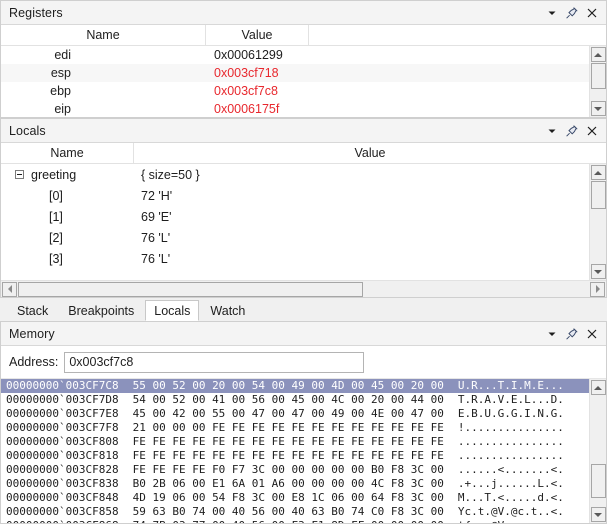  I want to click on tab-breakpoints: Breakpoints, so click(101, 310).